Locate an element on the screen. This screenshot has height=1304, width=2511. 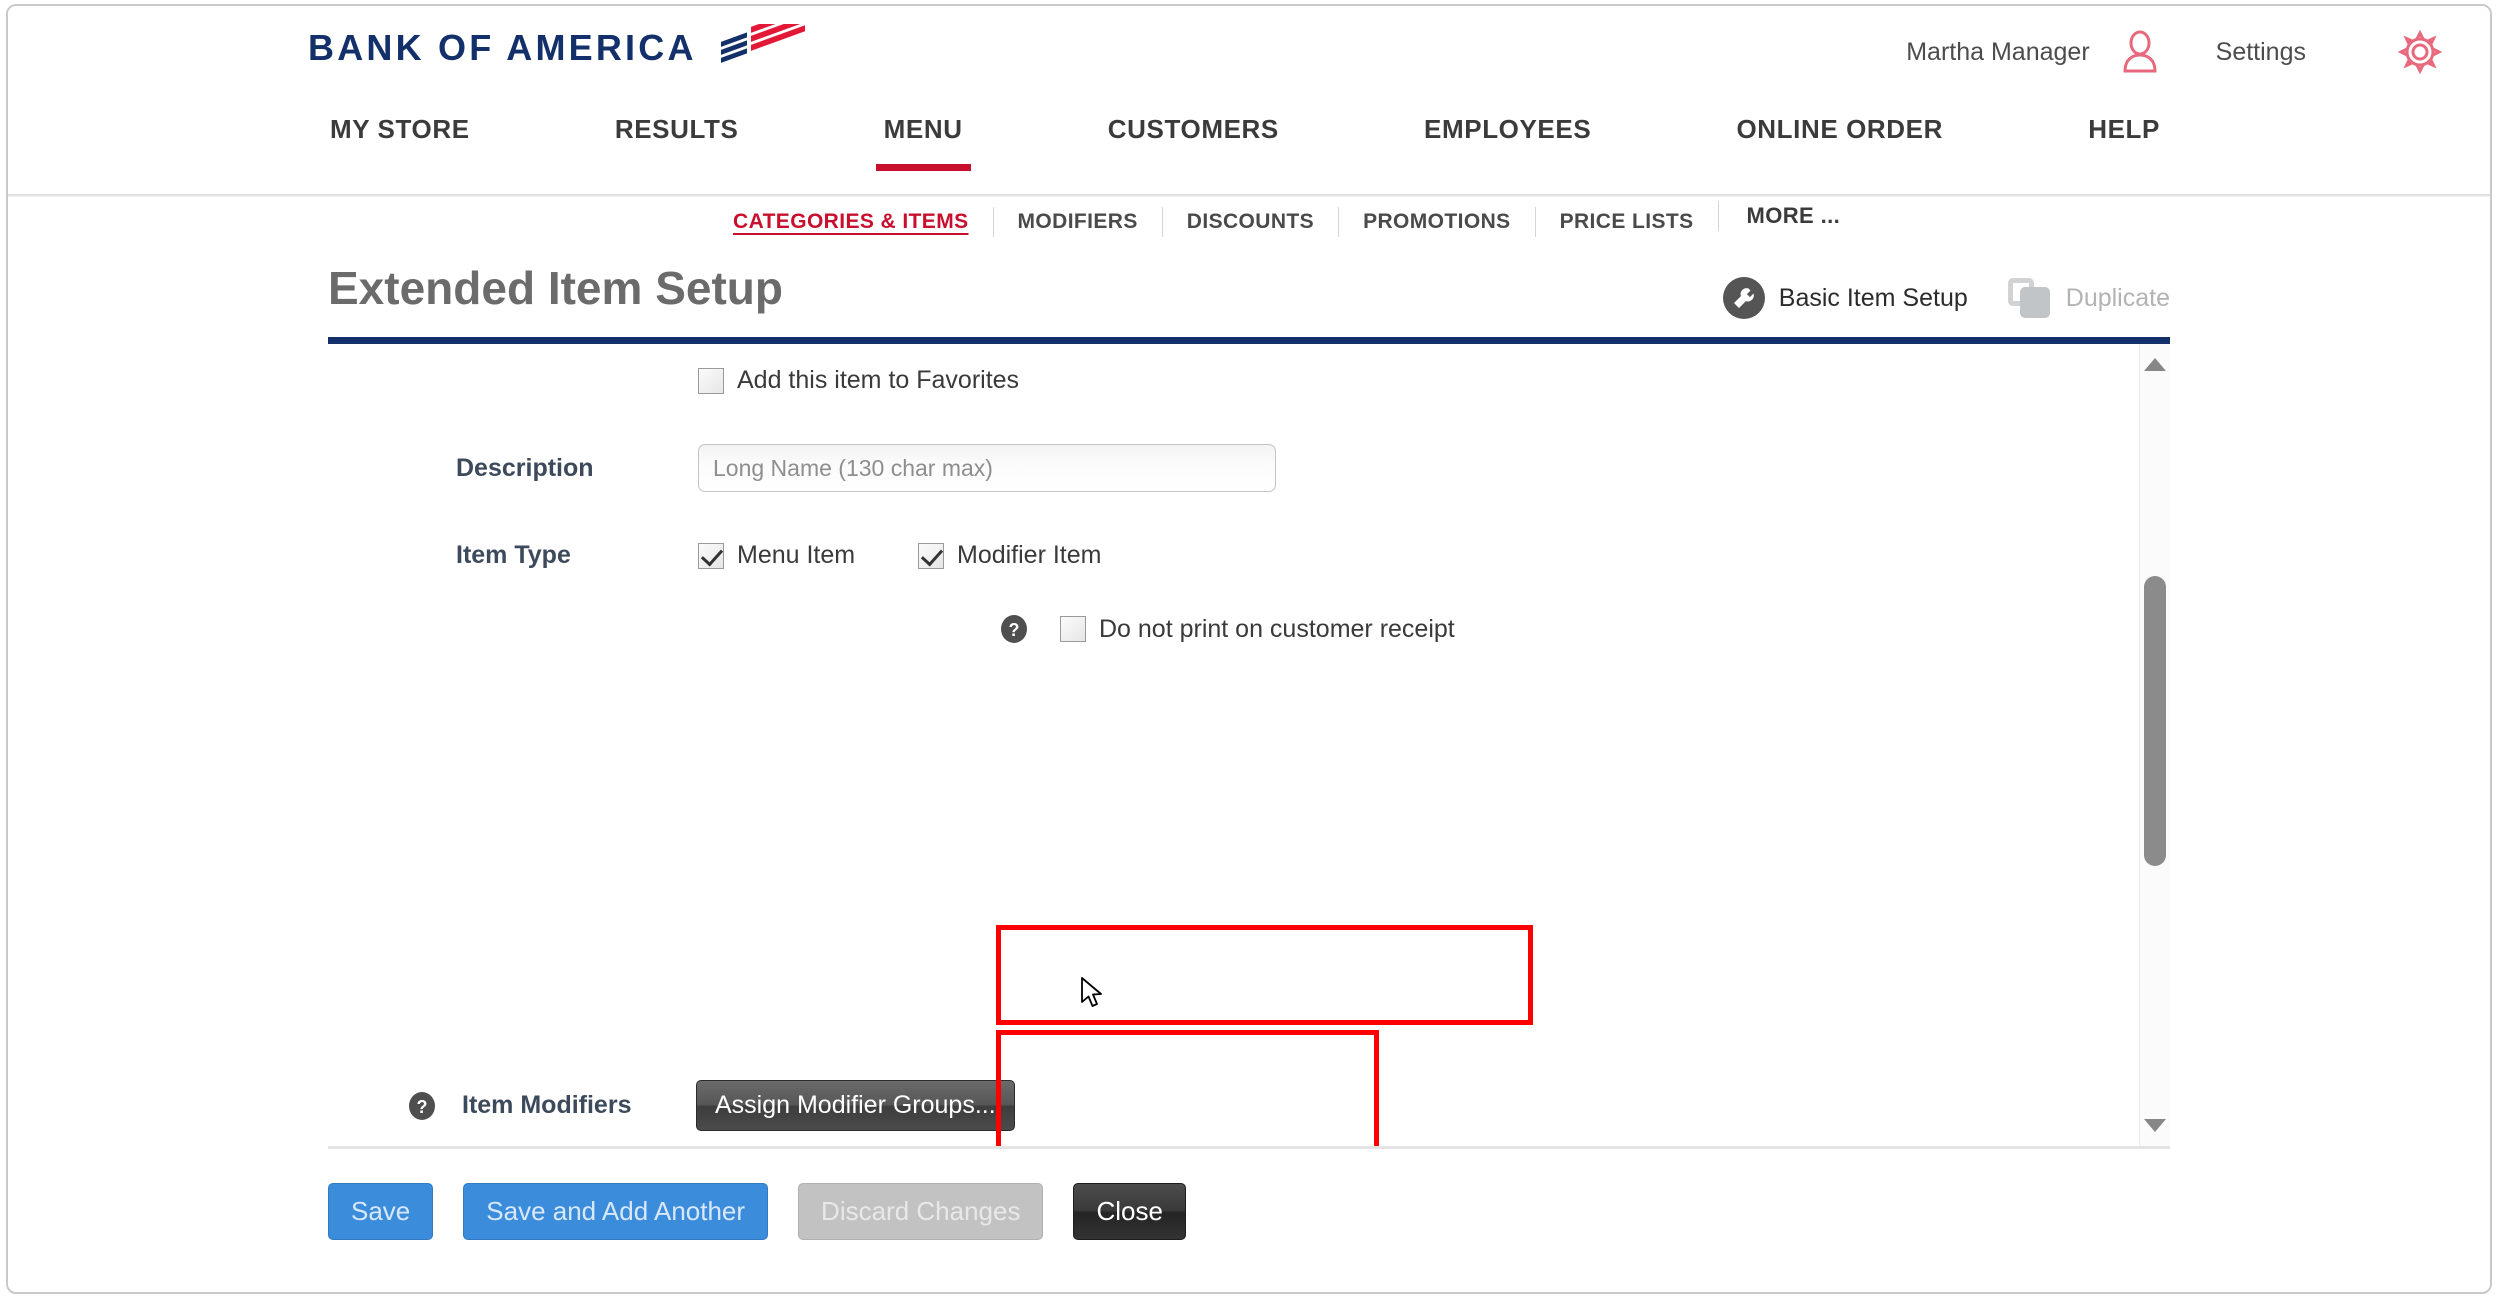
help-icon-do-not-print: ? is located at coordinates (1014, 629).